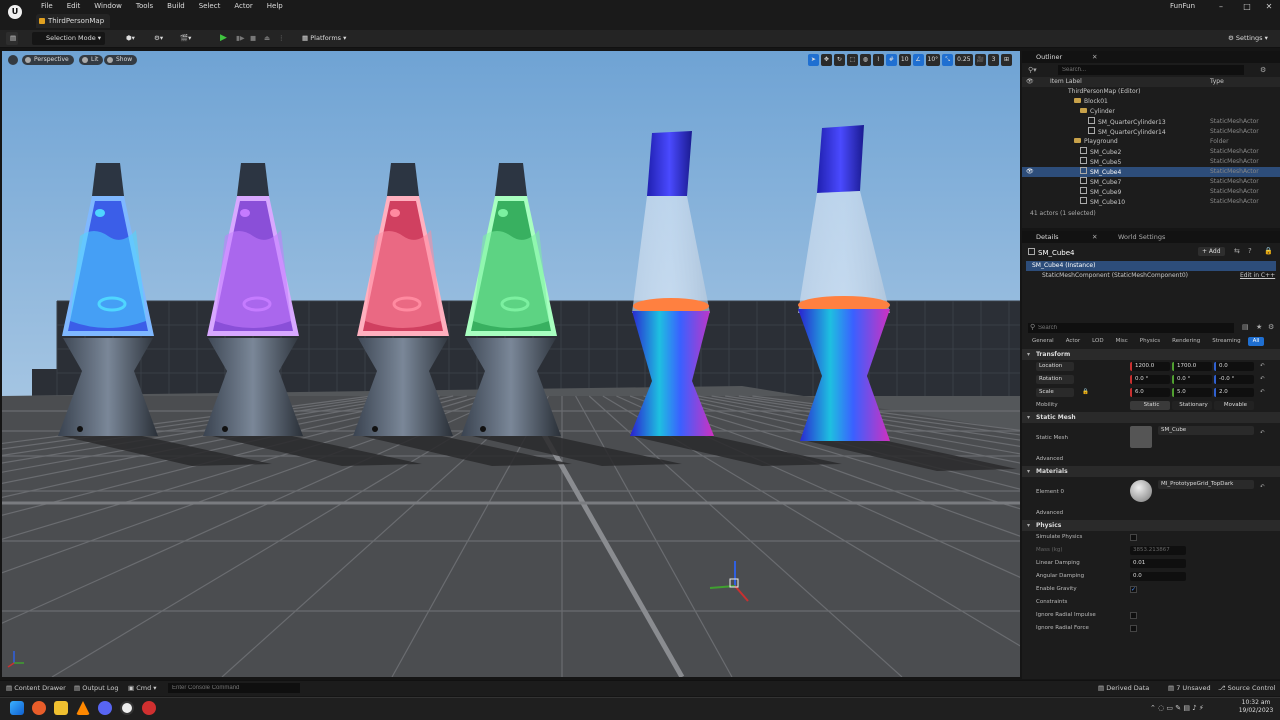 The image size is (1280, 720). Describe the element at coordinates (1150, 405) in the screenshot. I see `mobility-static: Static` at that location.